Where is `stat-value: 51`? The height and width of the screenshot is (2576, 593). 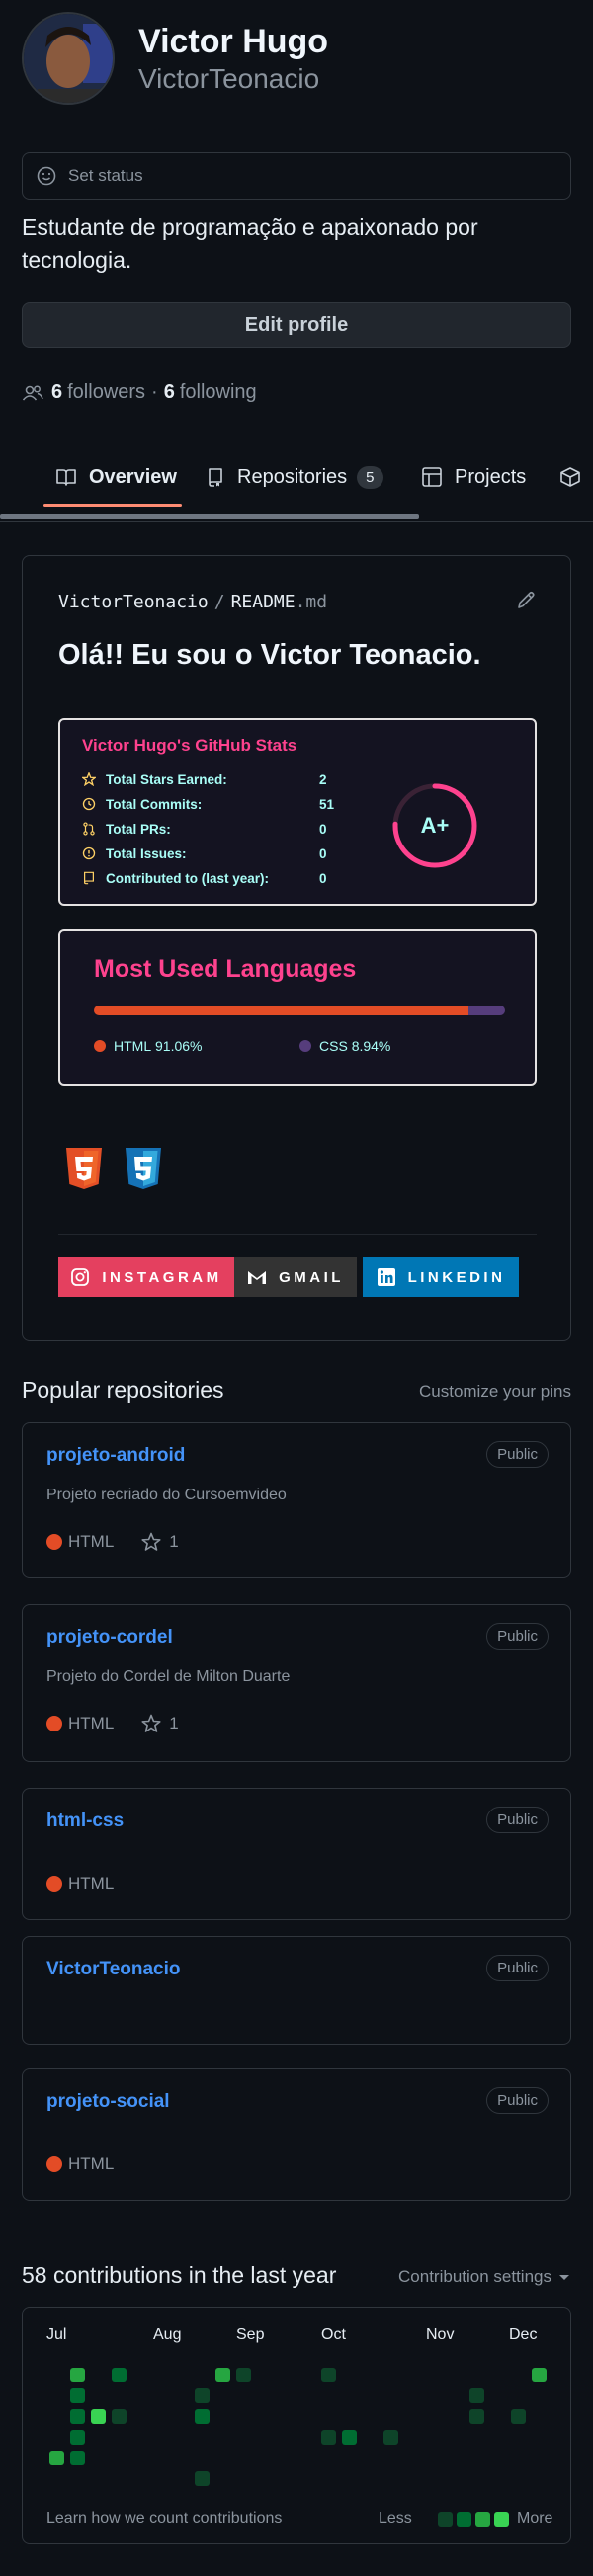
stat-value: 51 is located at coordinates (327, 804).